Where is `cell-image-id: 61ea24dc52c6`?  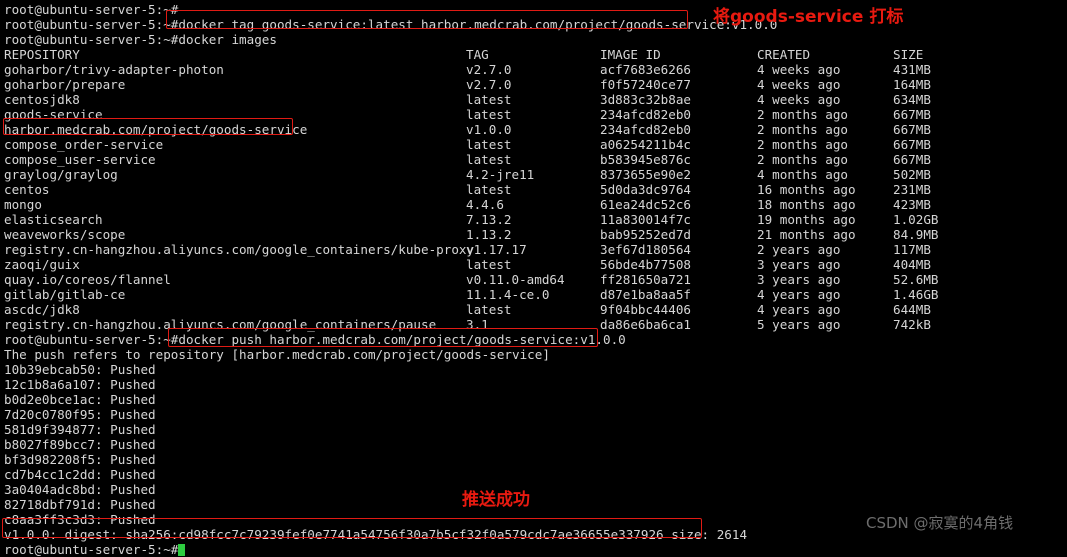
cell-image-id: 61ea24dc52c6 is located at coordinates (645, 204).